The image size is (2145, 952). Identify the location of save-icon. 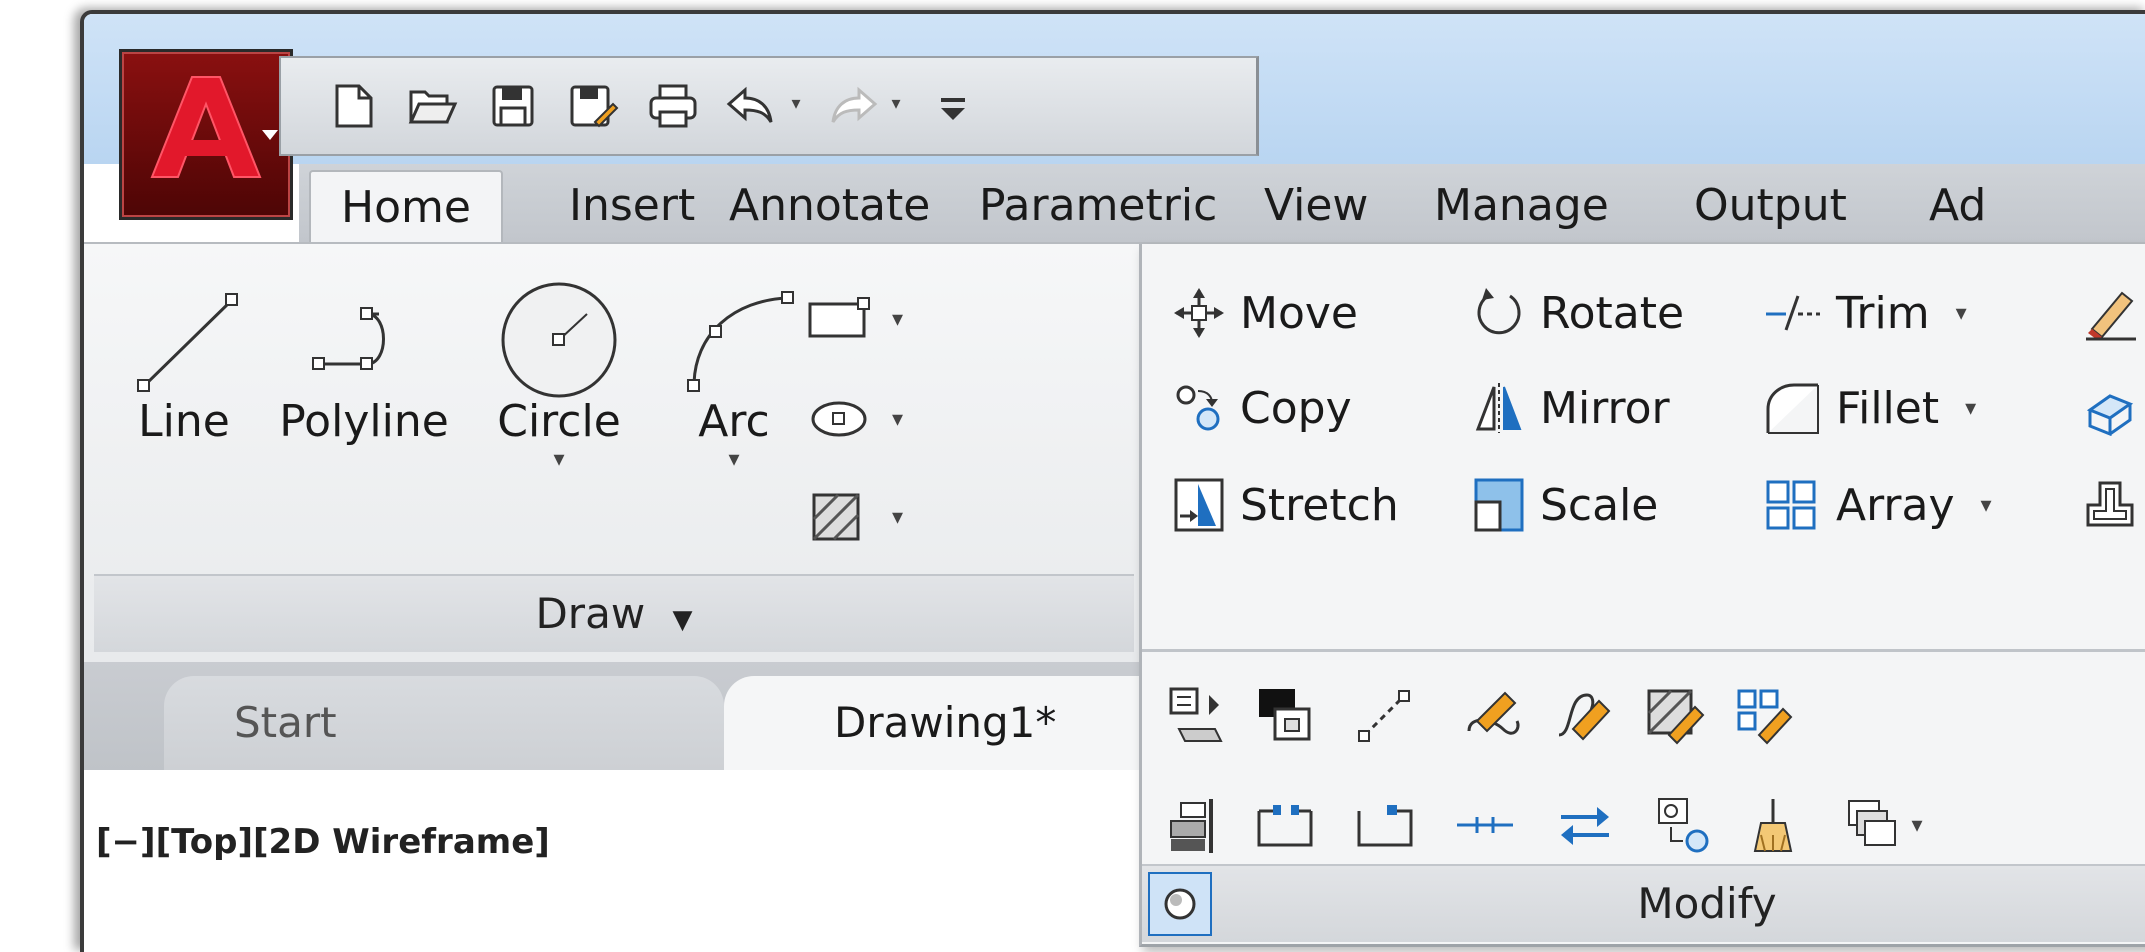
(513, 106).